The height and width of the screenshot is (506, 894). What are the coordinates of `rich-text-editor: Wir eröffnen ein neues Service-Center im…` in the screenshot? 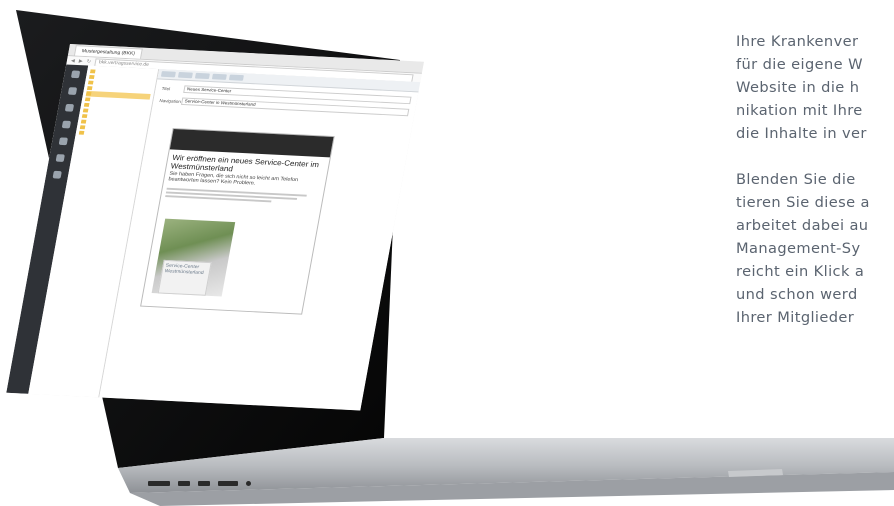 It's located at (237, 221).